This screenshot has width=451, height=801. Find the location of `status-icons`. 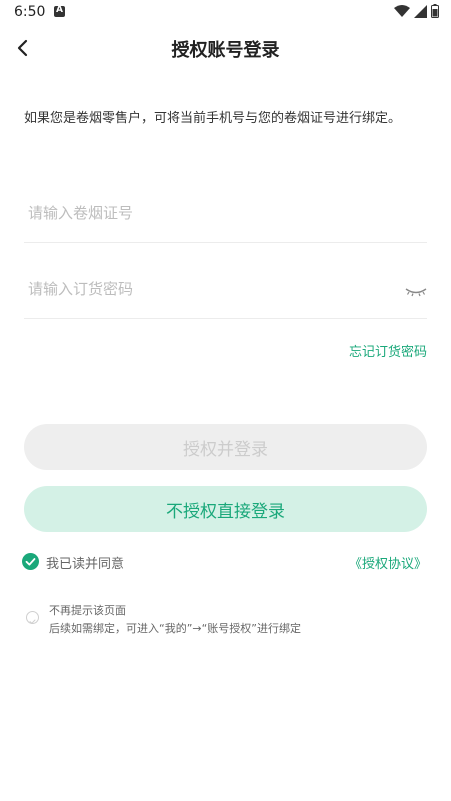

status-icons is located at coordinates (416, 11).